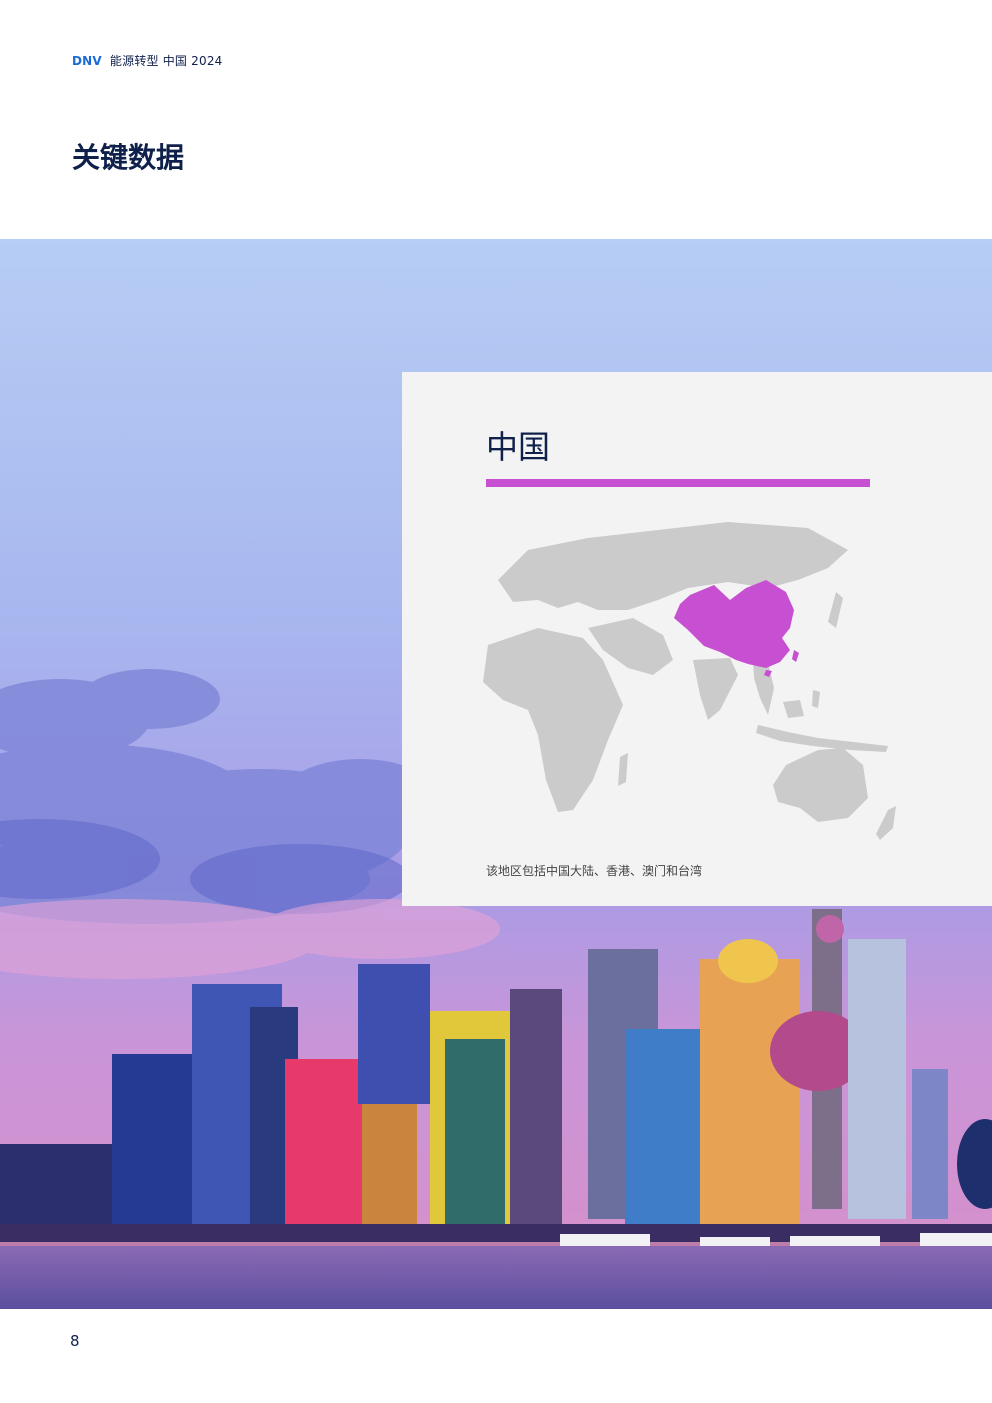 This screenshot has width=992, height=1403. I want to click on map-caption: 该地区包括中国大陆、香港、澳门和台湾, so click(594, 871).